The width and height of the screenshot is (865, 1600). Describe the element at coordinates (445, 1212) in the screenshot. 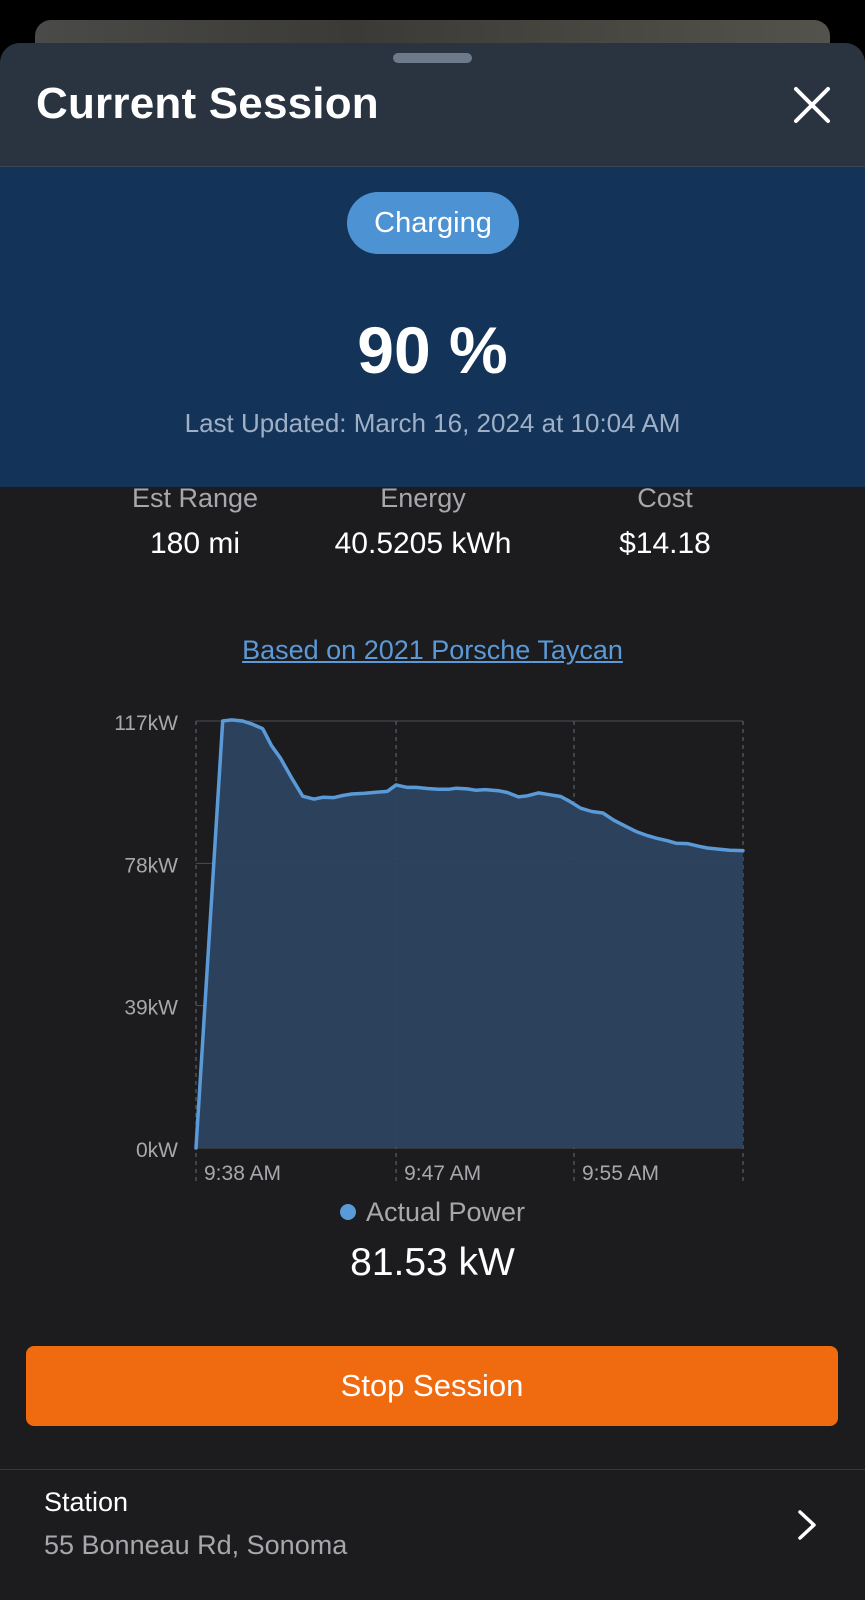

I see `legend-label: Actual Power` at that location.